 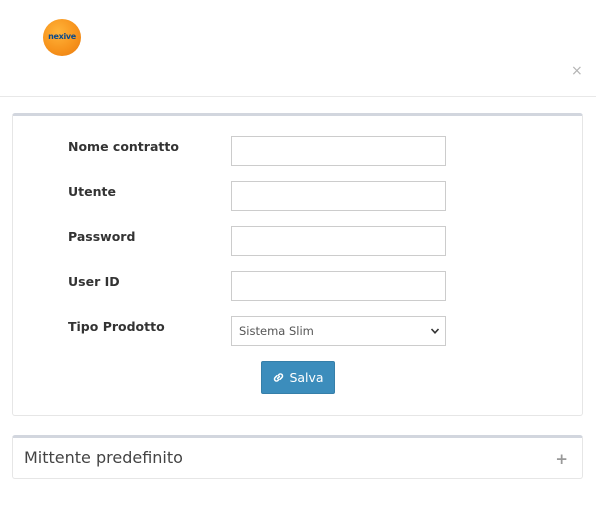 What do you see at coordinates (276, 331) in the screenshot?
I see `tipo-prodotto-selected: Sistema Slim` at bounding box center [276, 331].